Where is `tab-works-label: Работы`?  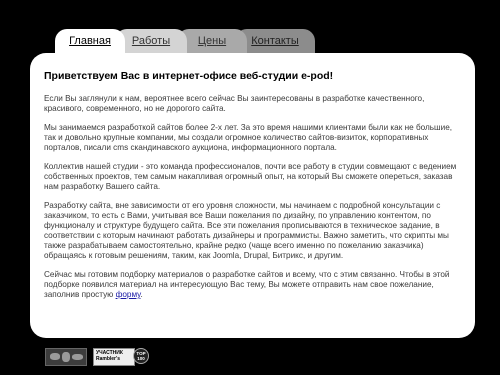 tab-works-label: Работы is located at coordinates (151, 41).